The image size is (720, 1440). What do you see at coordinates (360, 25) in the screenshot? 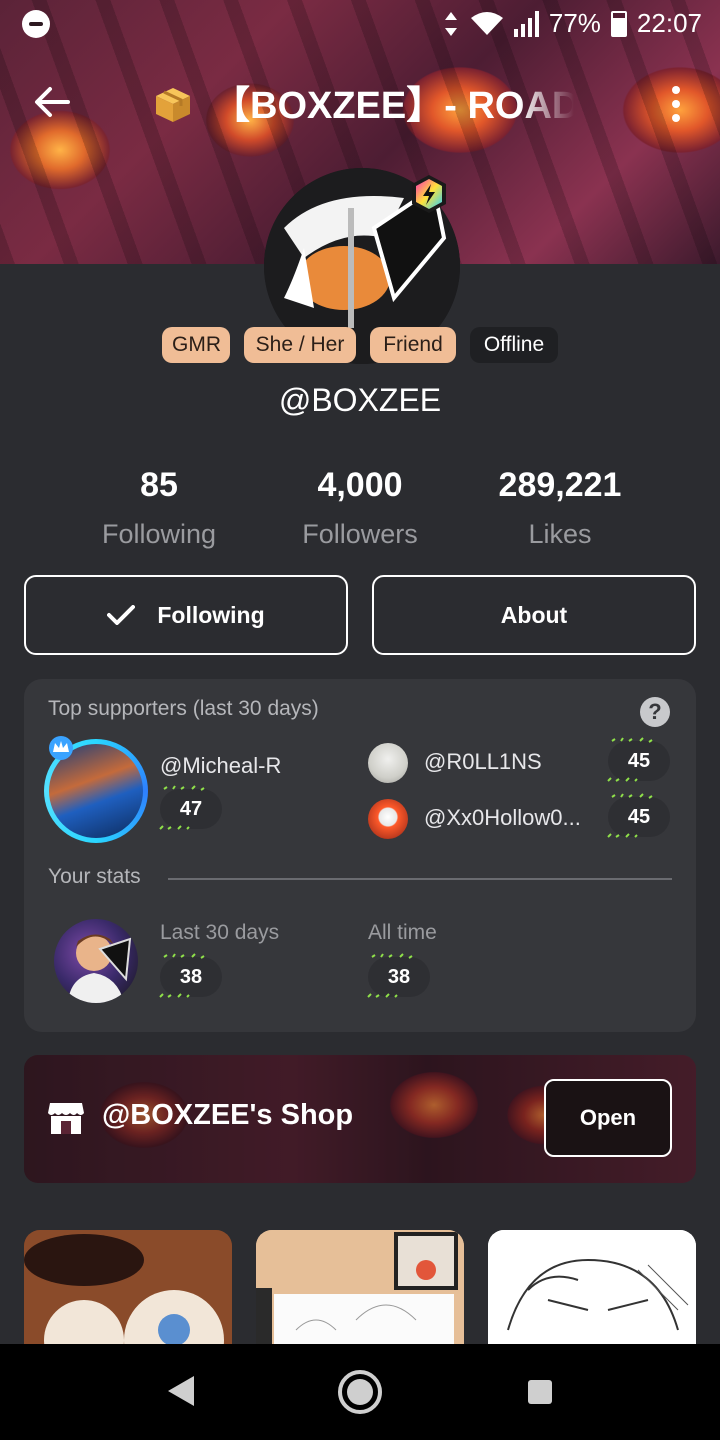
I see `status-bar: 77% 22:07` at bounding box center [360, 25].